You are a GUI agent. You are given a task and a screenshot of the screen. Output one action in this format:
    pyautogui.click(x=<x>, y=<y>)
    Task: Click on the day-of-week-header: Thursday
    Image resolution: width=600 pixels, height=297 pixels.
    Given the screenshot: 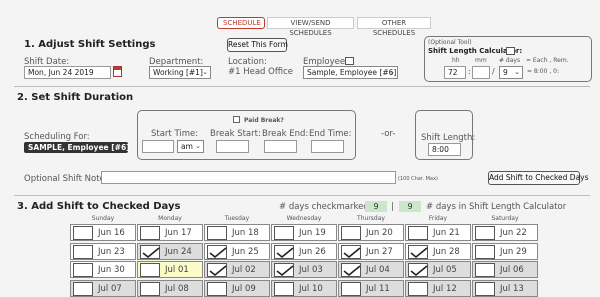 What is the action you would take?
    pyautogui.click(x=371, y=218)
    